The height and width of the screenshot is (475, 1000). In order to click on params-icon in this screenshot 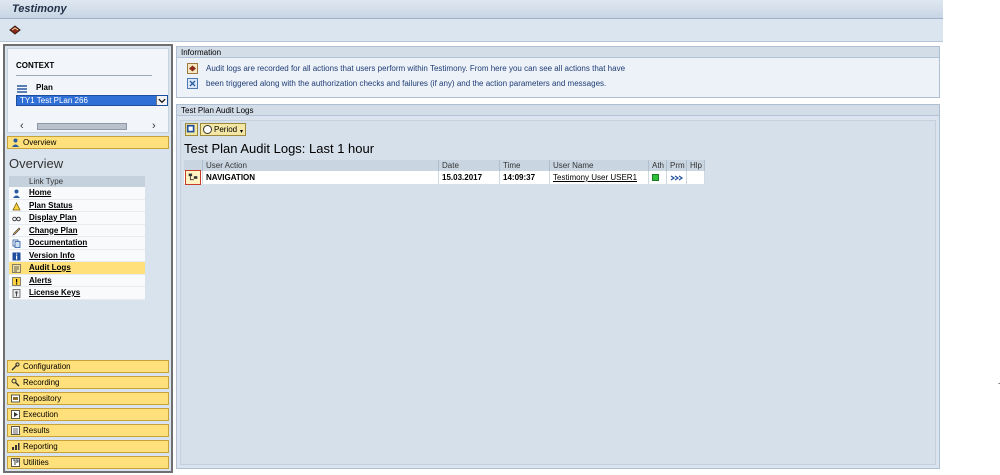, I will do `click(677, 178)`.